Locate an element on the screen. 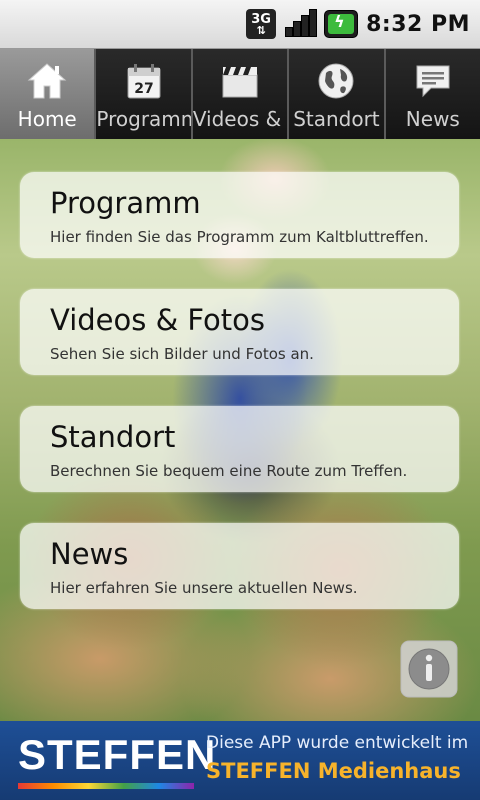  calendar-day: 27 is located at coordinates (143, 89).